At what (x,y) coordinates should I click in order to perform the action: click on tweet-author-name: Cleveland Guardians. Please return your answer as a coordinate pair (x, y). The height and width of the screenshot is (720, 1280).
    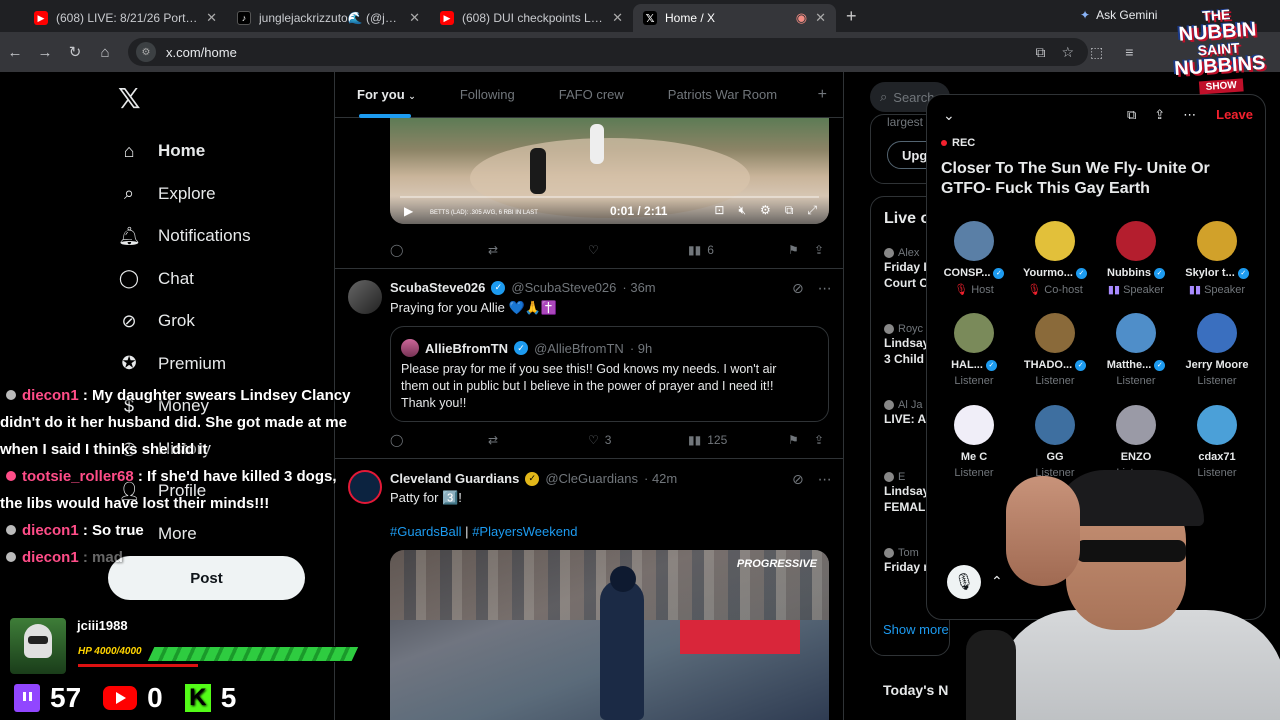
    Looking at the image, I should click on (454, 478).